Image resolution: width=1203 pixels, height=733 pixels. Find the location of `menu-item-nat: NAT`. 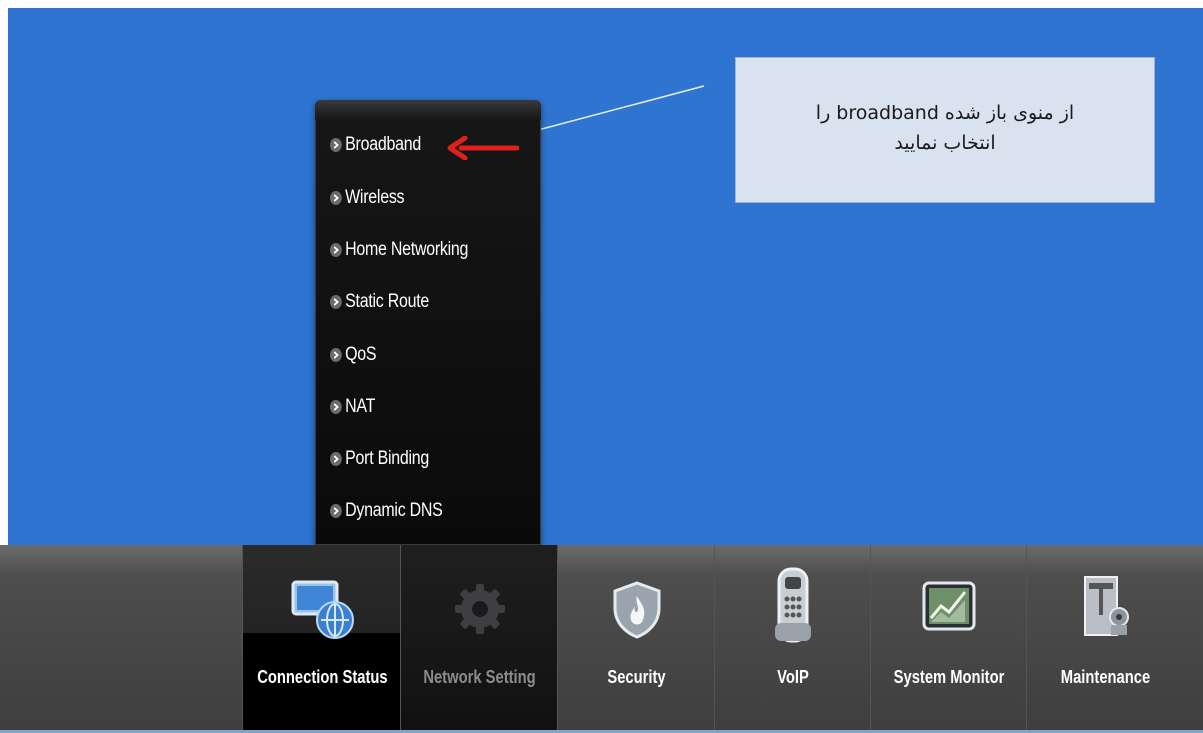

menu-item-nat: NAT is located at coordinates (352, 407).